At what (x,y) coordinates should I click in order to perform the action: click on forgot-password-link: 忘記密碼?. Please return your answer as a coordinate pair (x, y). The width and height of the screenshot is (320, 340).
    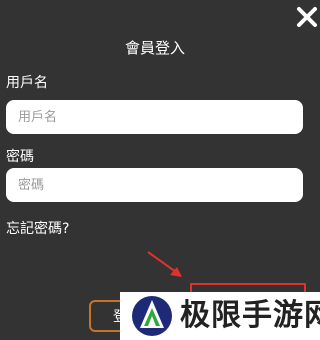
    Looking at the image, I should click on (37, 228).